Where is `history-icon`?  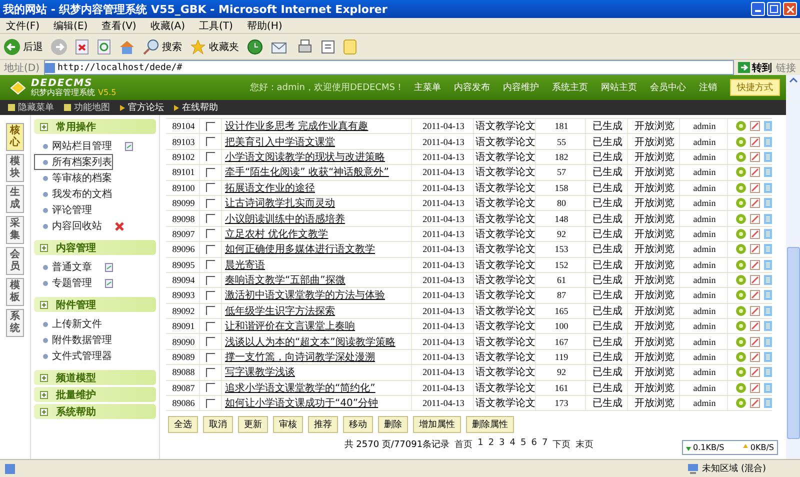 history-icon is located at coordinates (255, 46).